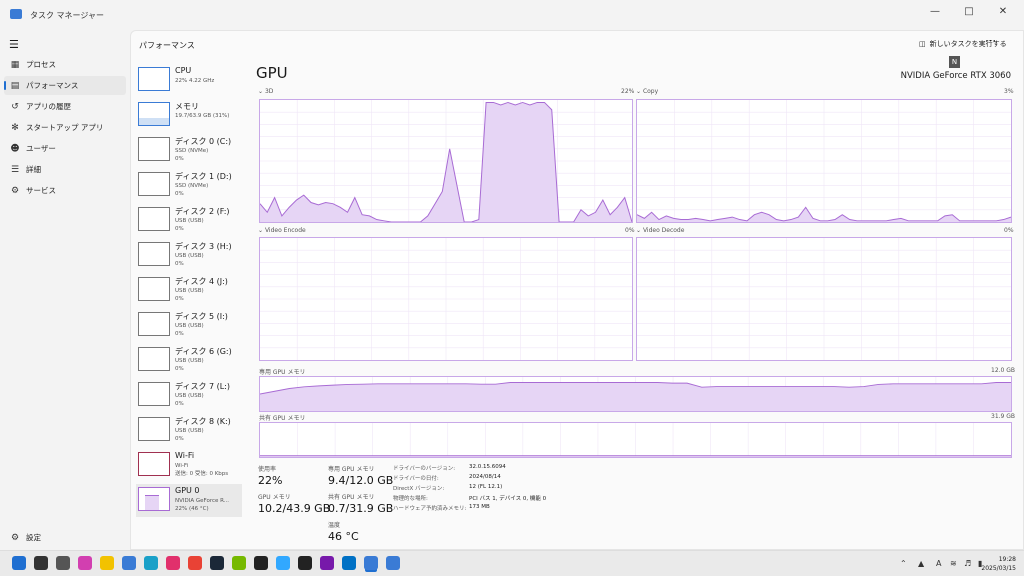  What do you see at coordinates (65, 64) in the screenshot?
I see `nav-processes: ▦ プロセス` at bounding box center [65, 64].